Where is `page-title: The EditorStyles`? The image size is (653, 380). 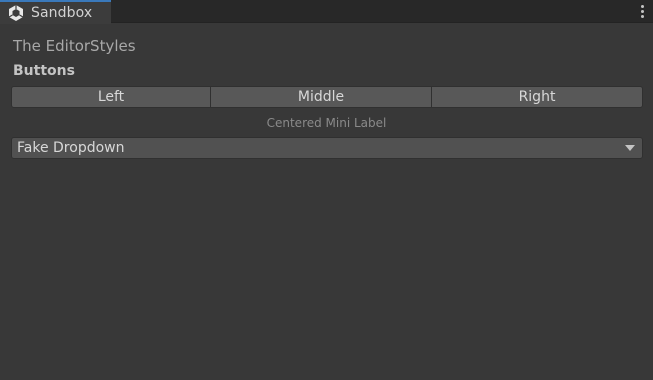
page-title: The EditorStyles is located at coordinates (74, 46).